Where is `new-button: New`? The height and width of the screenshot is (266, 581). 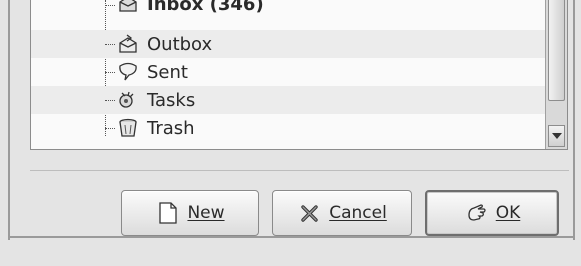 new-button: New is located at coordinates (190, 213).